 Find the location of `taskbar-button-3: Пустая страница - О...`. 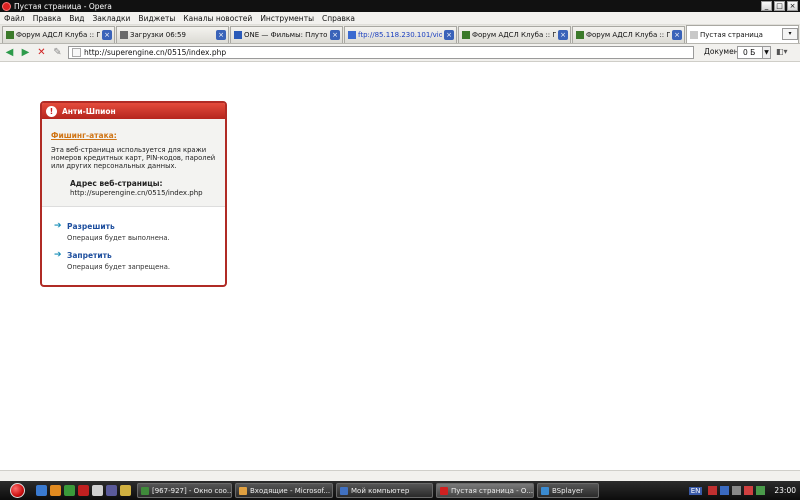

taskbar-button-3: Пустая страница - О... is located at coordinates (485, 490).